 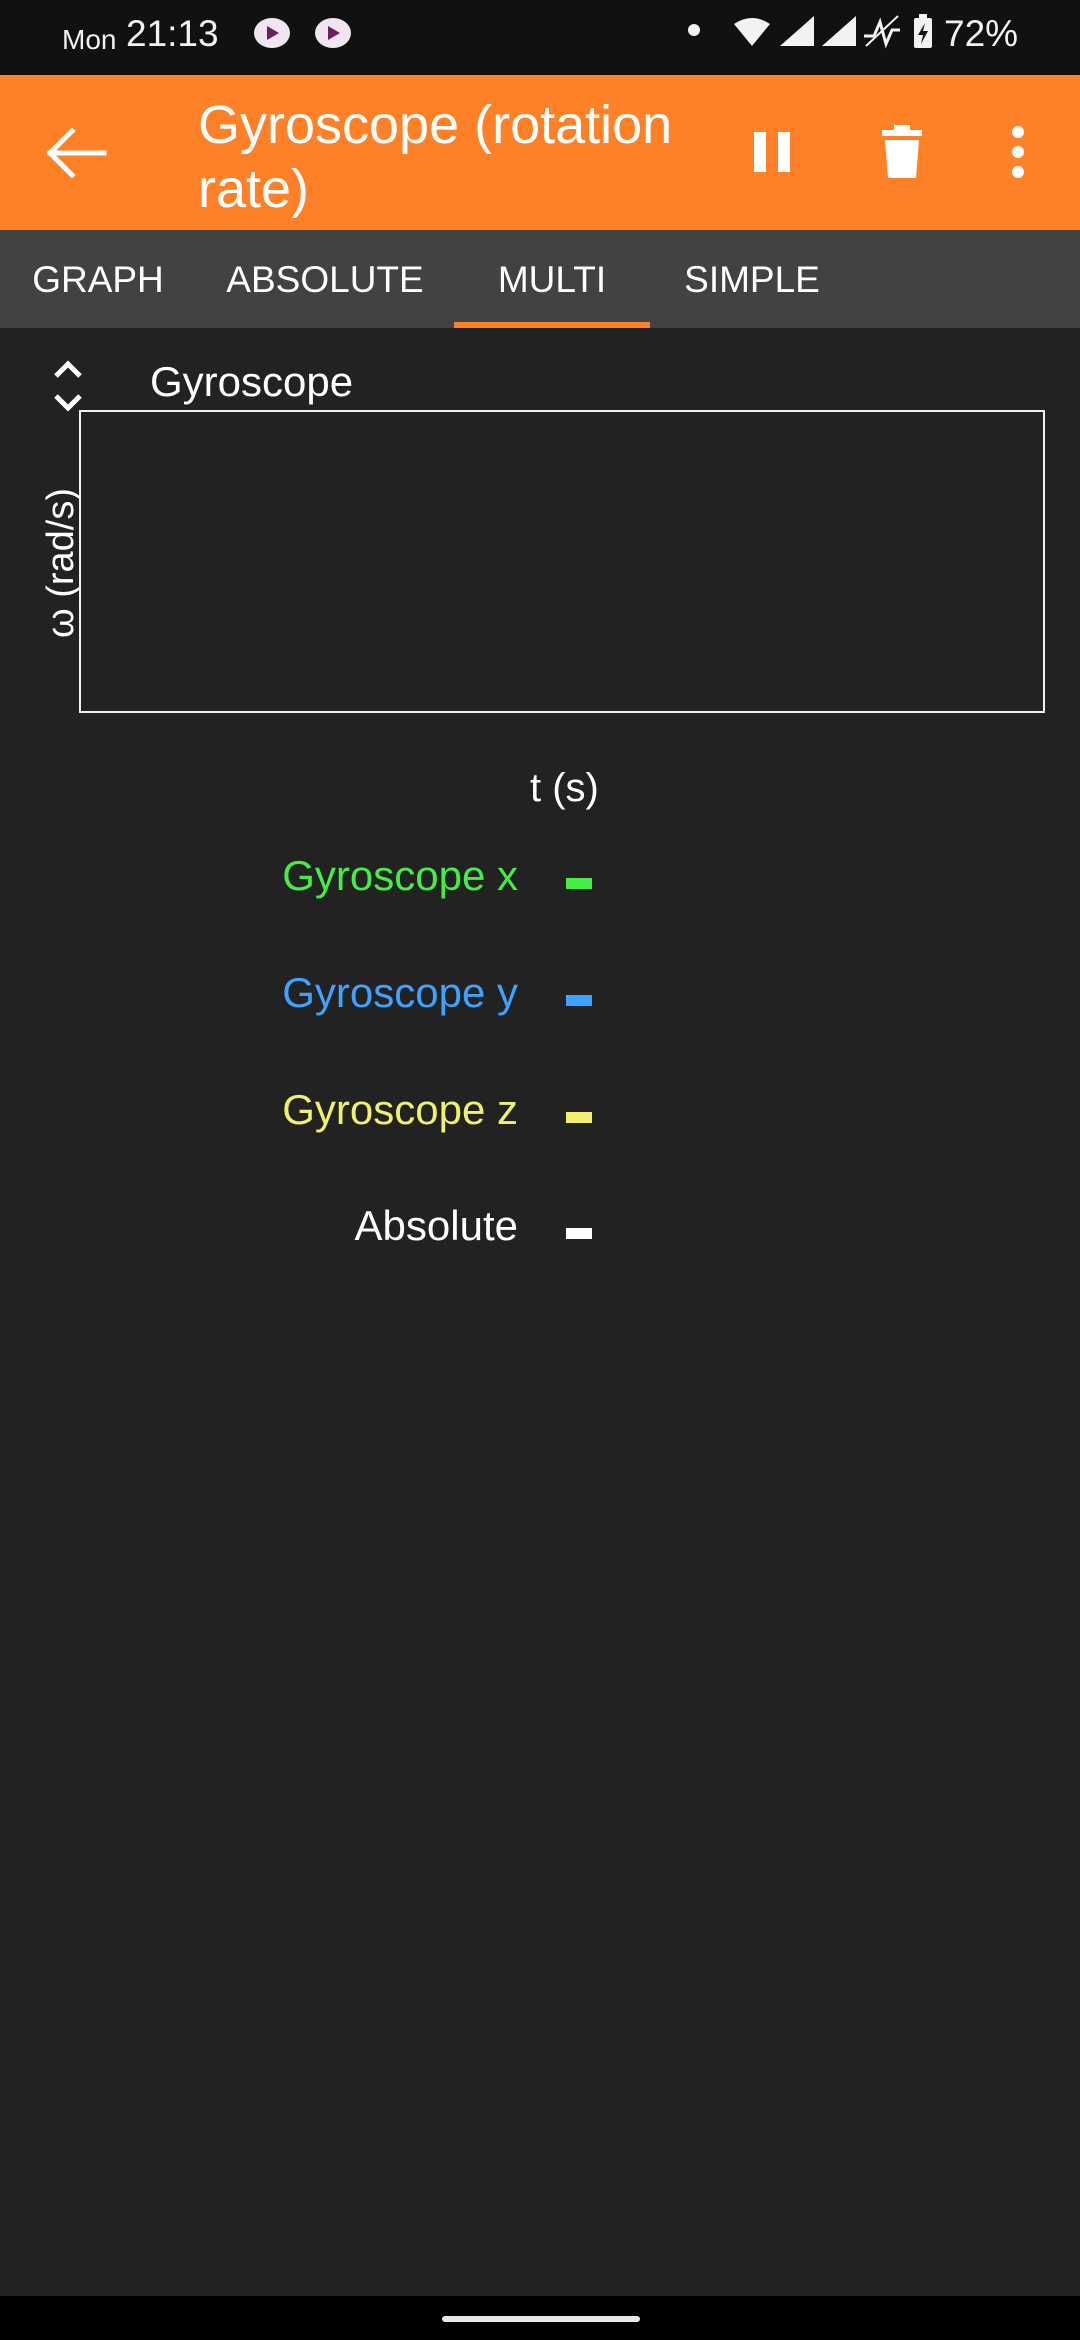 I want to click on status-time: 21:13, so click(x=172, y=33).